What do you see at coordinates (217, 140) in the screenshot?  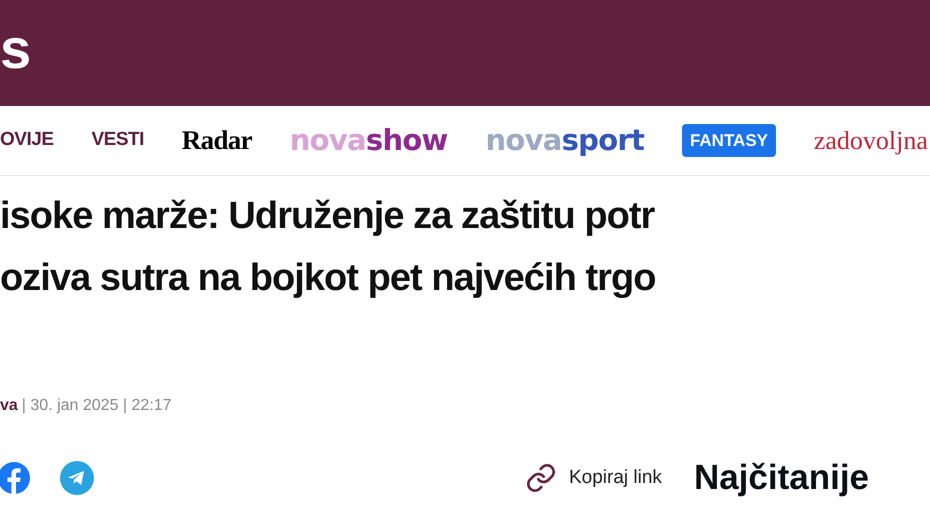 I see `radar-logo: Radar` at bounding box center [217, 140].